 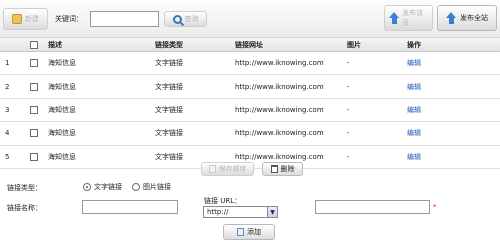 I want to click on row-number: 1, so click(x=7, y=63).